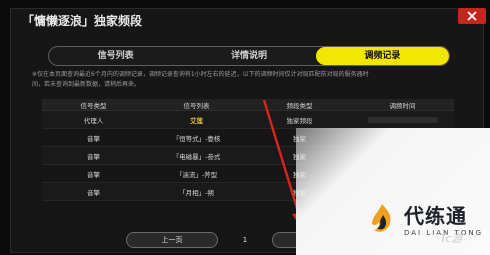 This screenshot has width=490, height=255. I want to click on cell-list: 「恒等式」-壹核, so click(196, 138).